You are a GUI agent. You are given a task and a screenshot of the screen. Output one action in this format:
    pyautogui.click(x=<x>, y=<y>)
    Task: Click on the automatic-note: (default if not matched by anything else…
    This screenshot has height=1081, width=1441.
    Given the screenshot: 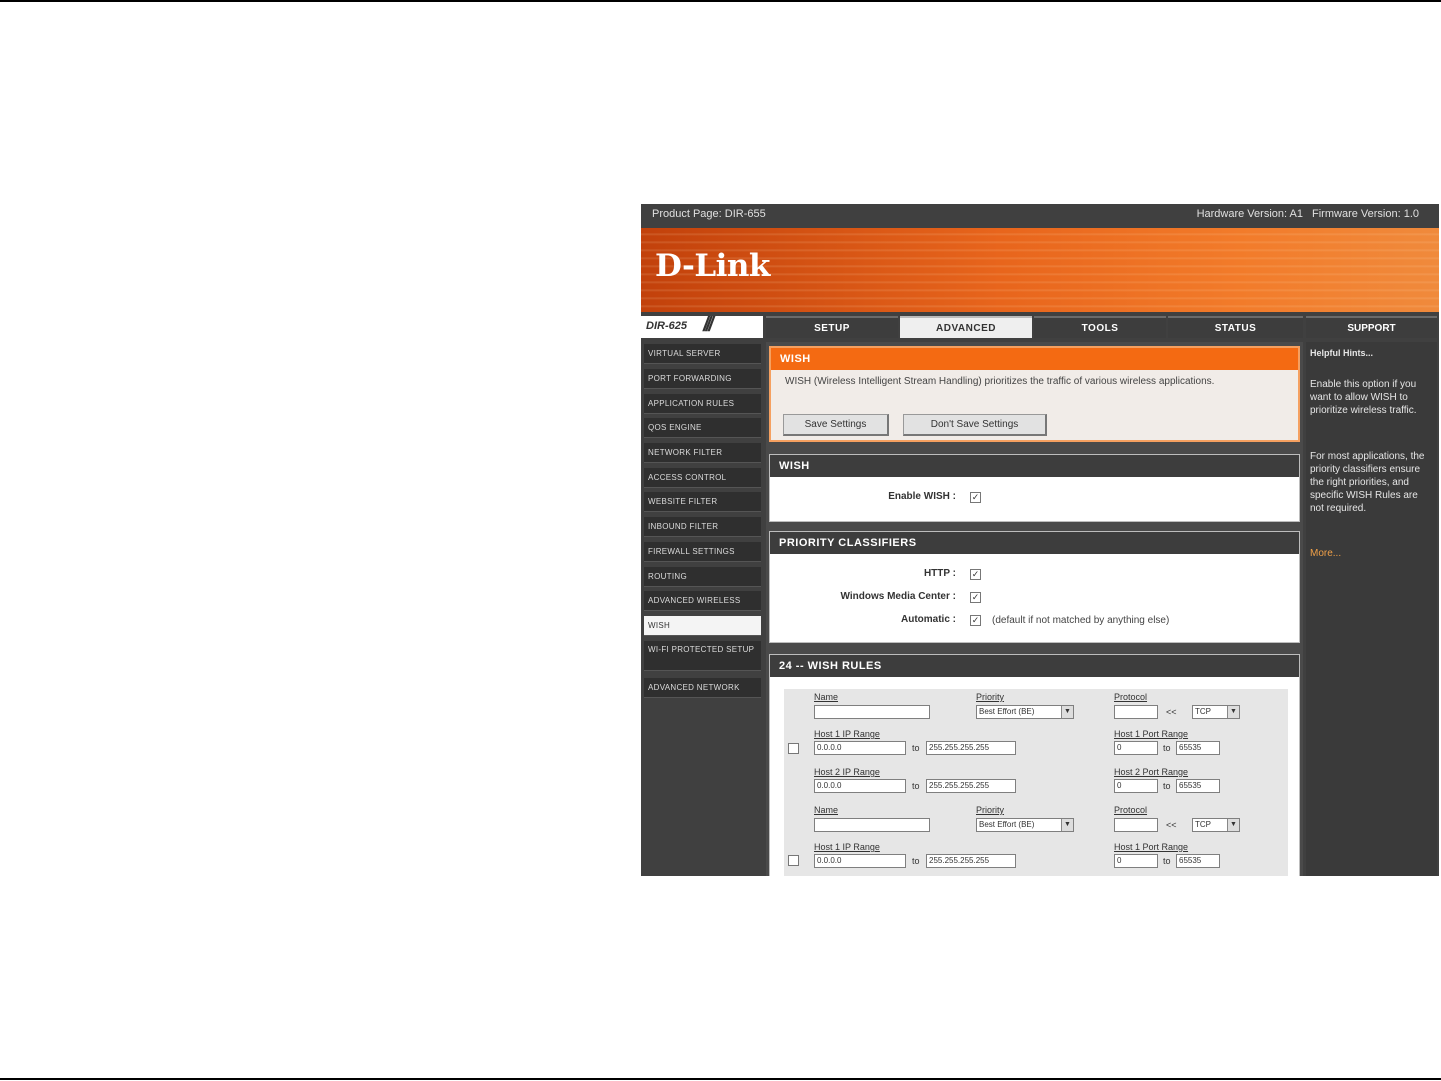 What is the action you would take?
    pyautogui.click(x=1081, y=620)
    